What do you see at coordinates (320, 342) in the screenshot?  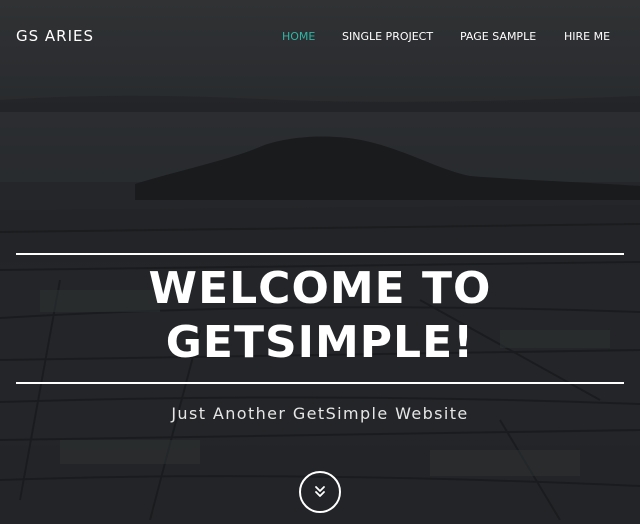 I see `hero-headline-line-2: GETSIMPLE!` at bounding box center [320, 342].